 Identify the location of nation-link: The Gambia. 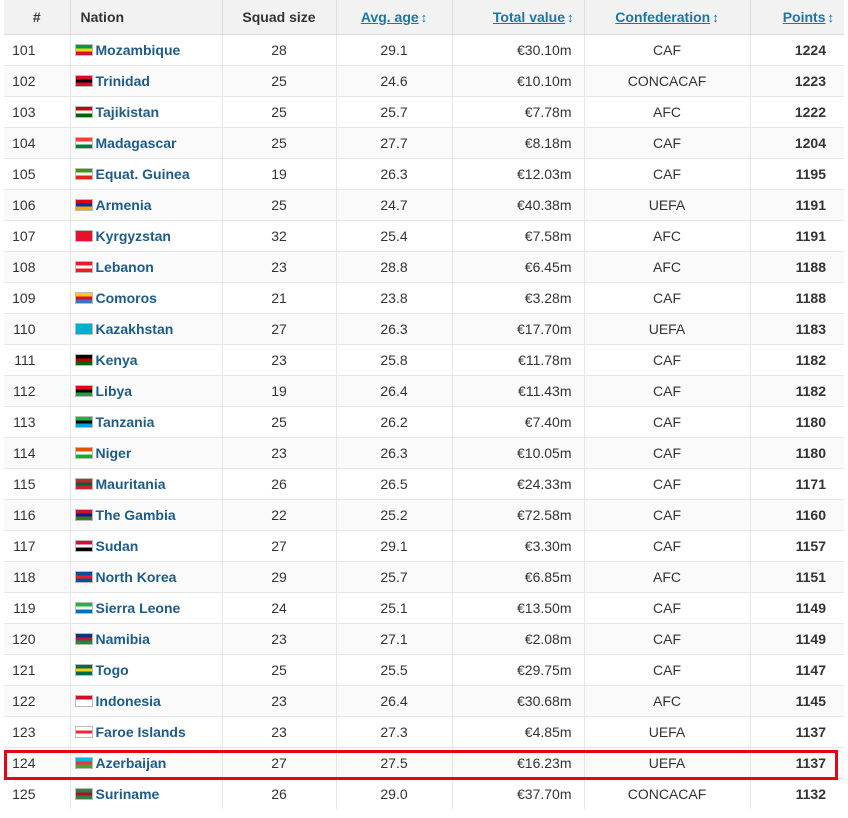
(136, 515).